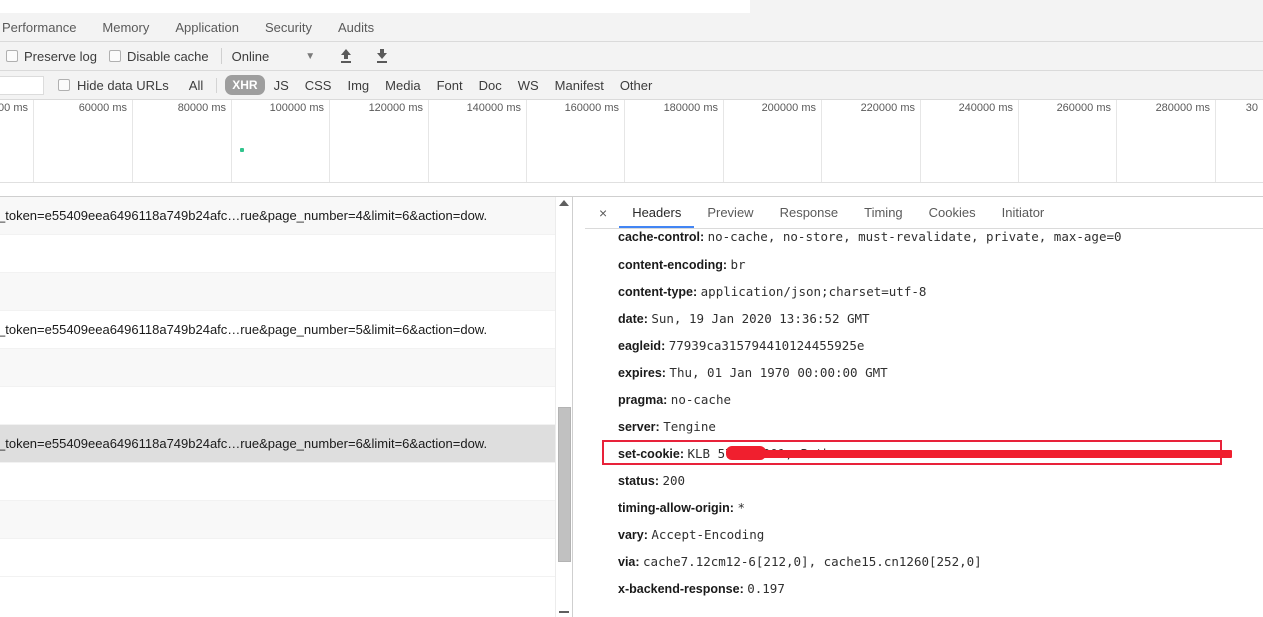 The image size is (1263, 617). I want to click on filter-type-js: JS, so click(281, 85).